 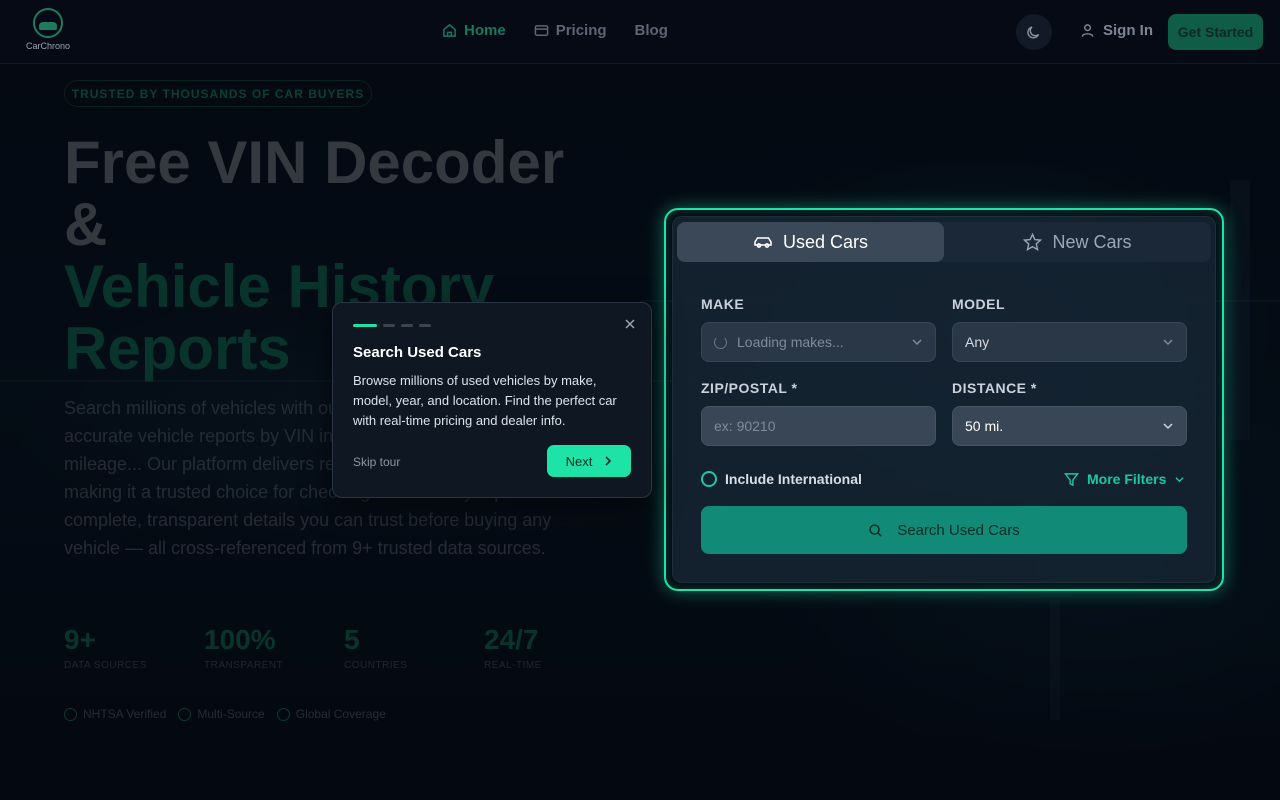 I want to click on model-label: MODEL, so click(x=979, y=304).